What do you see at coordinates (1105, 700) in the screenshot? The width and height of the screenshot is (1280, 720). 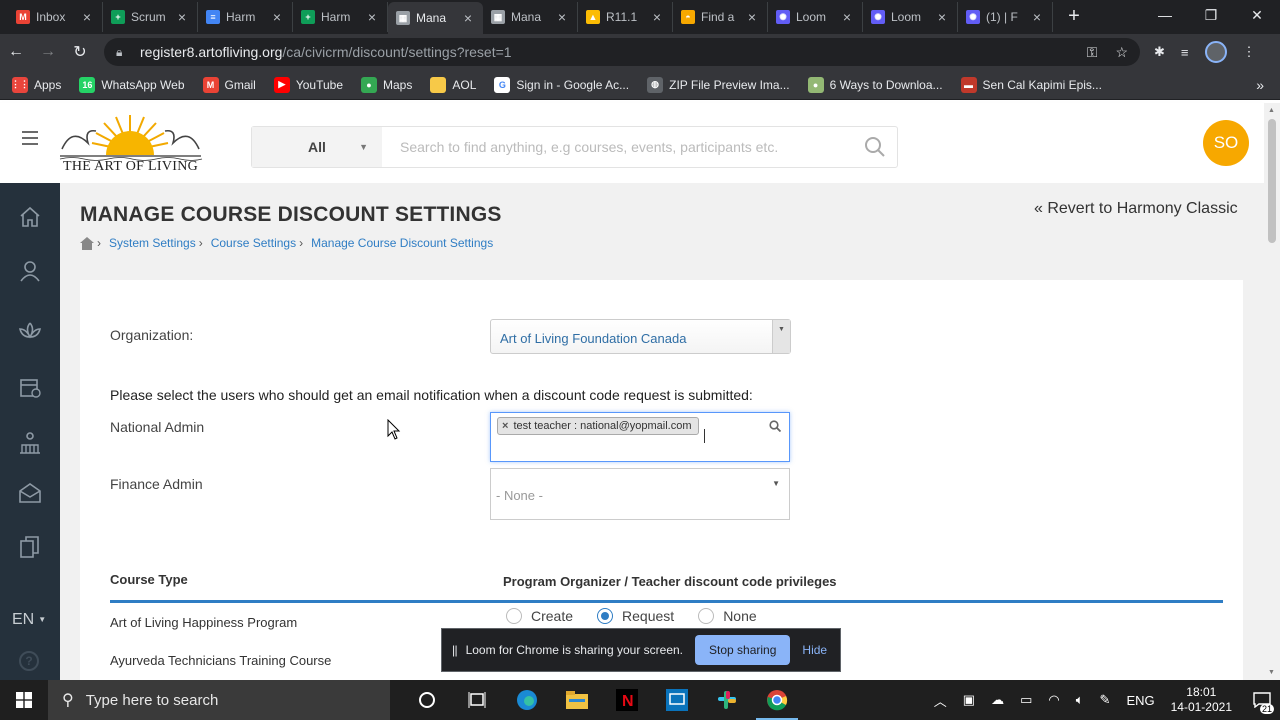 I see `pen-icon: ✎` at bounding box center [1105, 700].